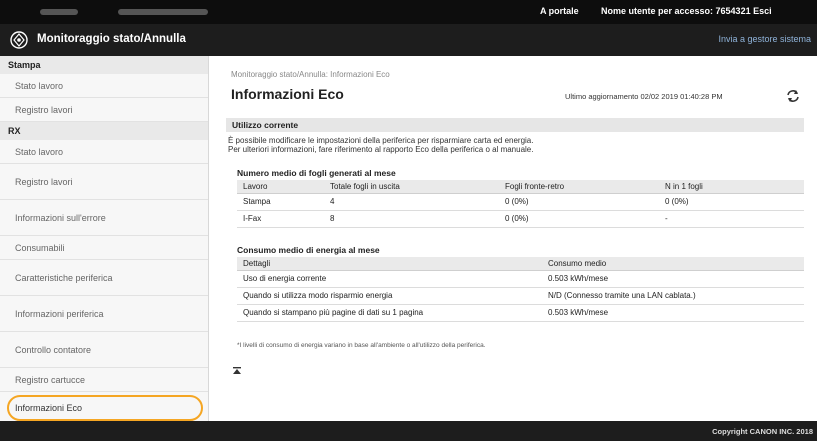 This screenshot has height=441, width=817. Describe the element at coordinates (316, 173) in the screenshot. I see `paper-table-title: Numero medio di fogli generati al mese` at that location.